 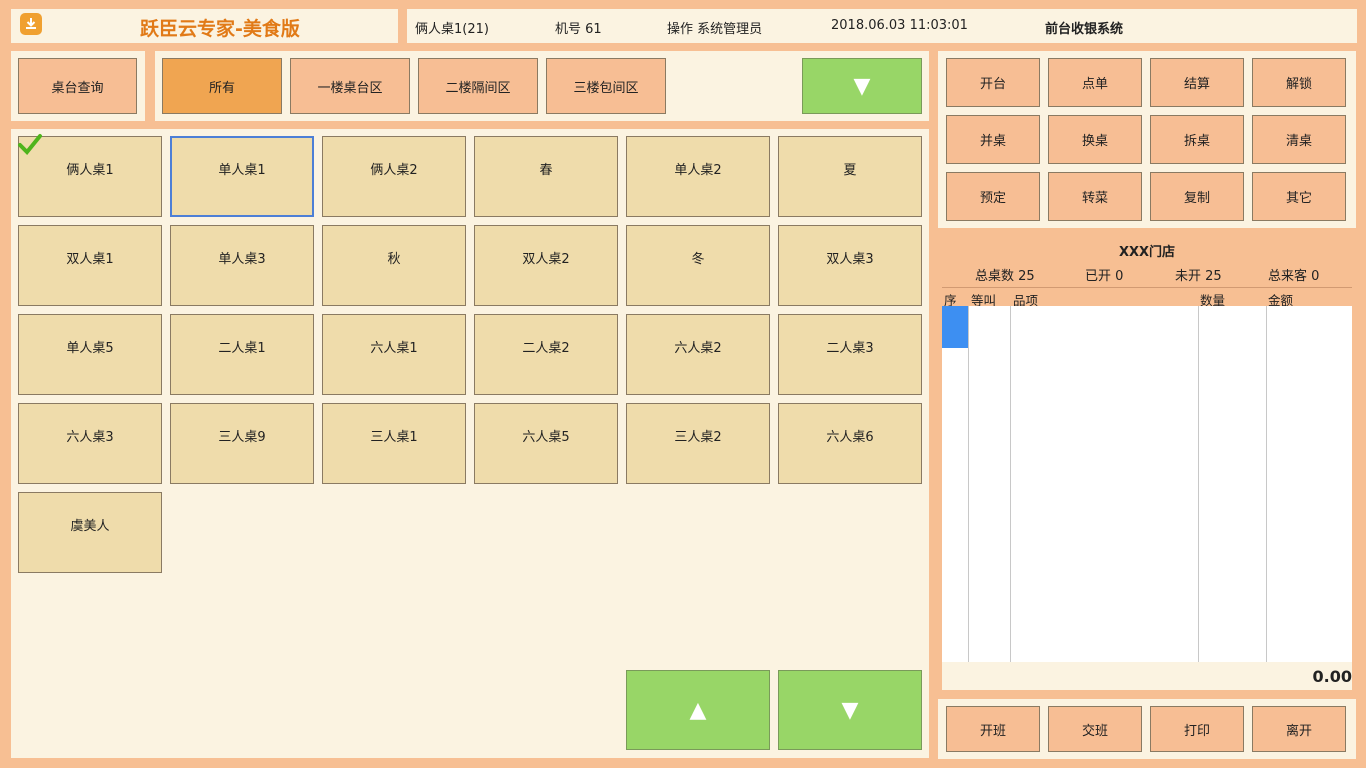 What do you see at coordinates (394, 170) in the screenshot?
I see `table-tile-label: 俩人桌2` at bounding box center [394, 170].